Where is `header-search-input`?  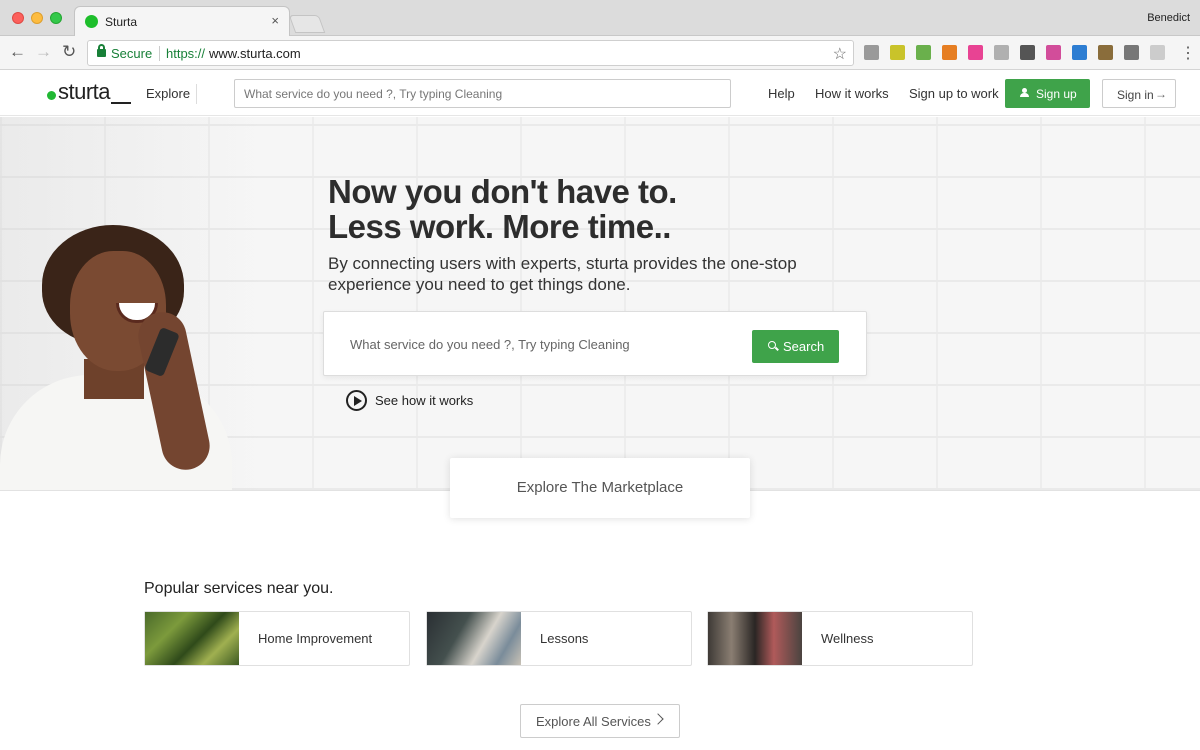 header-search-input is located at coordinates (482, 93).